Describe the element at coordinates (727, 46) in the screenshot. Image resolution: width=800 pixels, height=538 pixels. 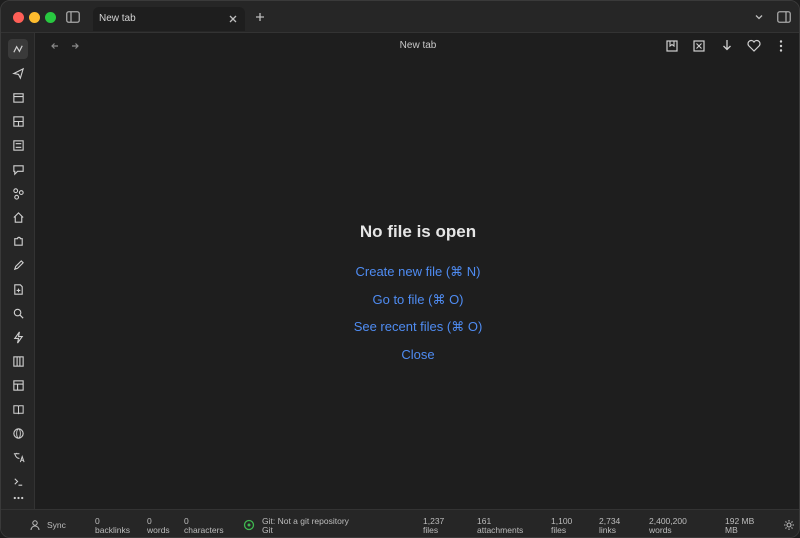
I see `download-icon` at that location.